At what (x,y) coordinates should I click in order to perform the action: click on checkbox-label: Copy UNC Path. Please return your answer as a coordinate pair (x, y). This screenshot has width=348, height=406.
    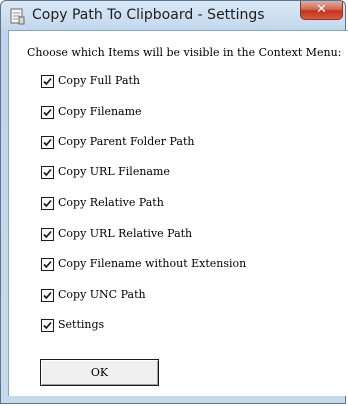
    Looking at the image, I should click on (102, 294).